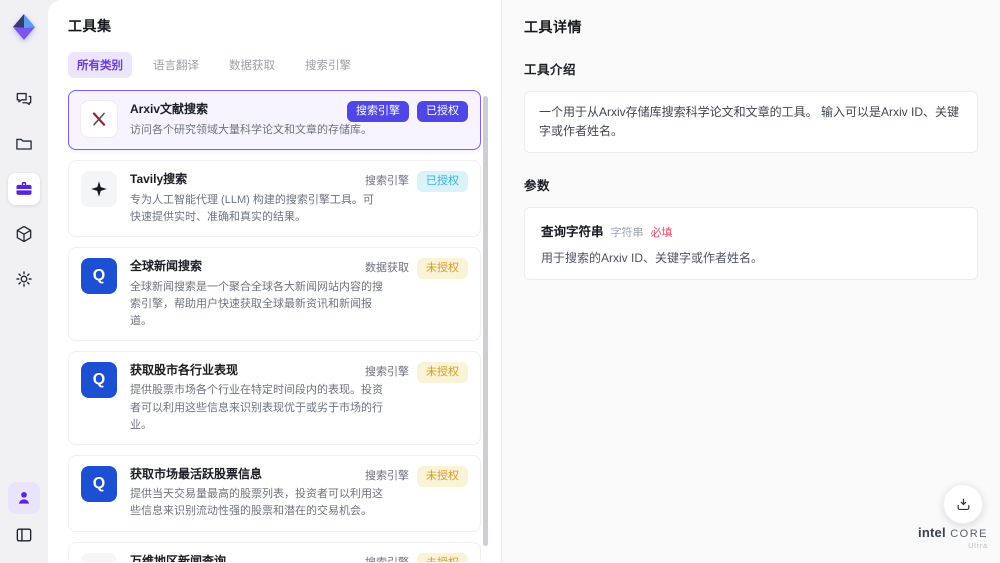 The height and width of the screenshot is (563, 1000). What do you see at coordinates (176, 65) in the screenshot?
I see `tab-language-translation: 语言翻译` at bounding box center [176, 65].